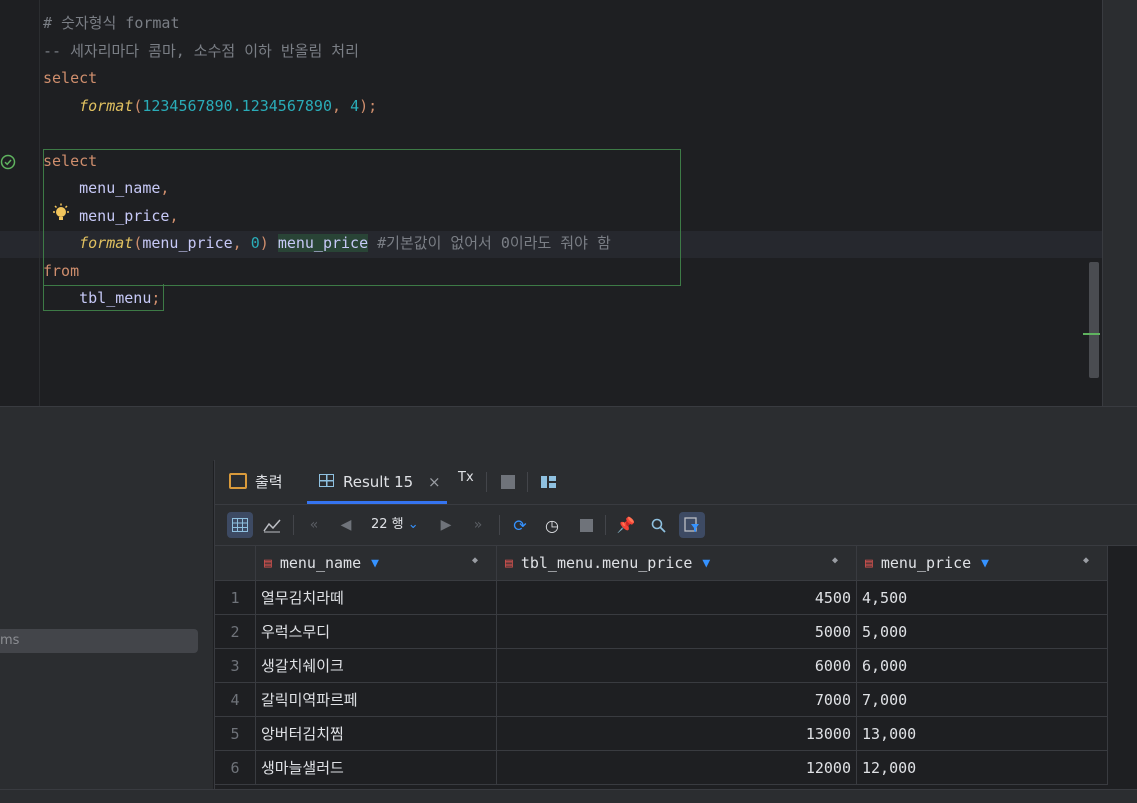  Describe the element at coordinates (99, 641) in the screenshot. I see `left-panel-item: ms` at that location.